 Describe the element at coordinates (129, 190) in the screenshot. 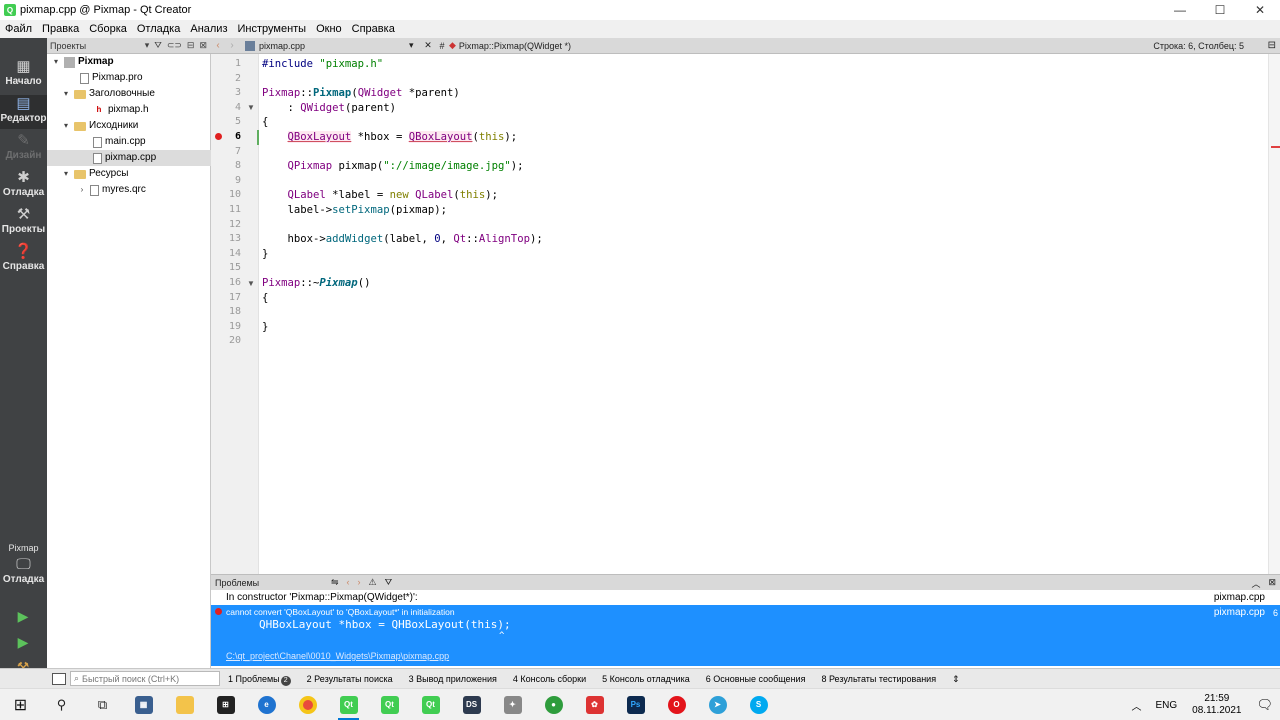

I see `tree-item-myres-qrc: › myres.qrc` at that location.